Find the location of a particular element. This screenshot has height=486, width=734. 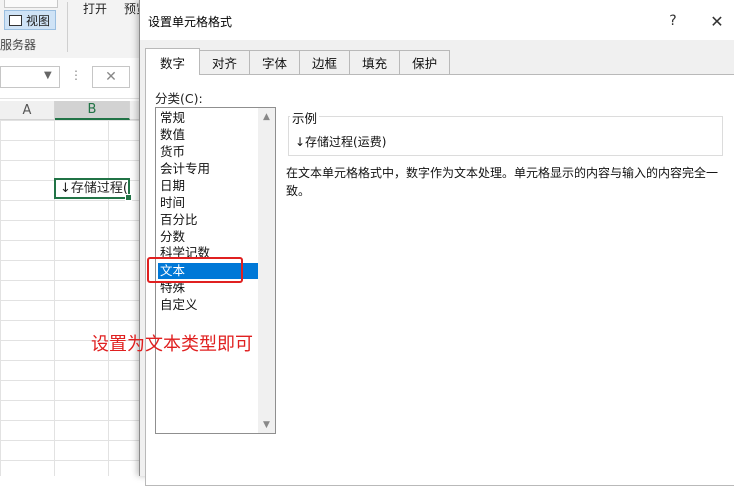

scroll-up-arrow-icon: ▲ is located at coordinates (266, 116).